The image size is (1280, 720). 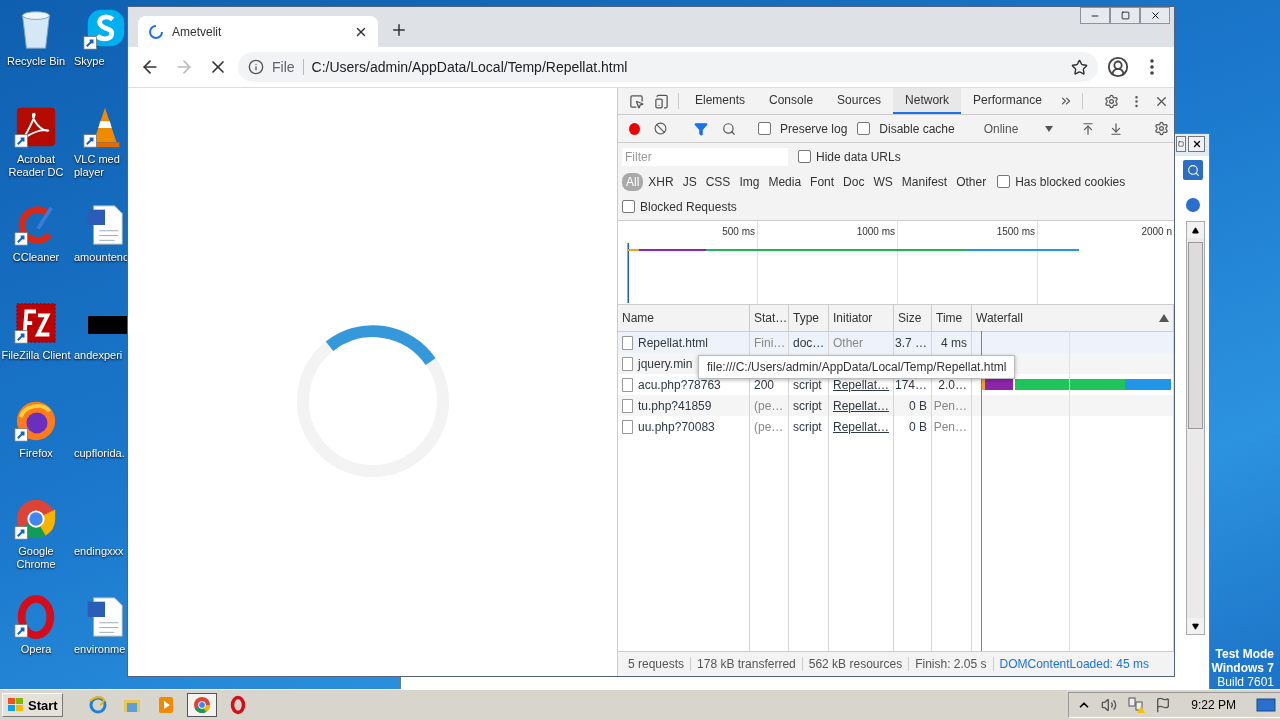 What do you see at coordinates (108, 325) in the screenshot?
I see `thumbnail-icon` at bounding box center [108, 325].